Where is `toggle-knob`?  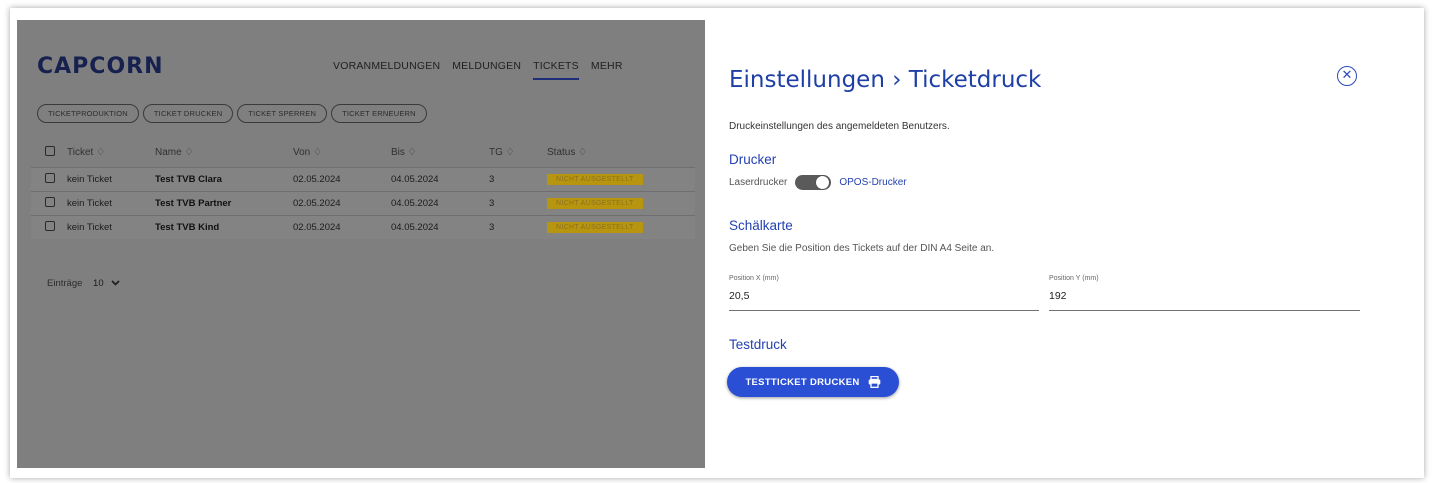
toggle-knob is located at coordinates (823, 182).